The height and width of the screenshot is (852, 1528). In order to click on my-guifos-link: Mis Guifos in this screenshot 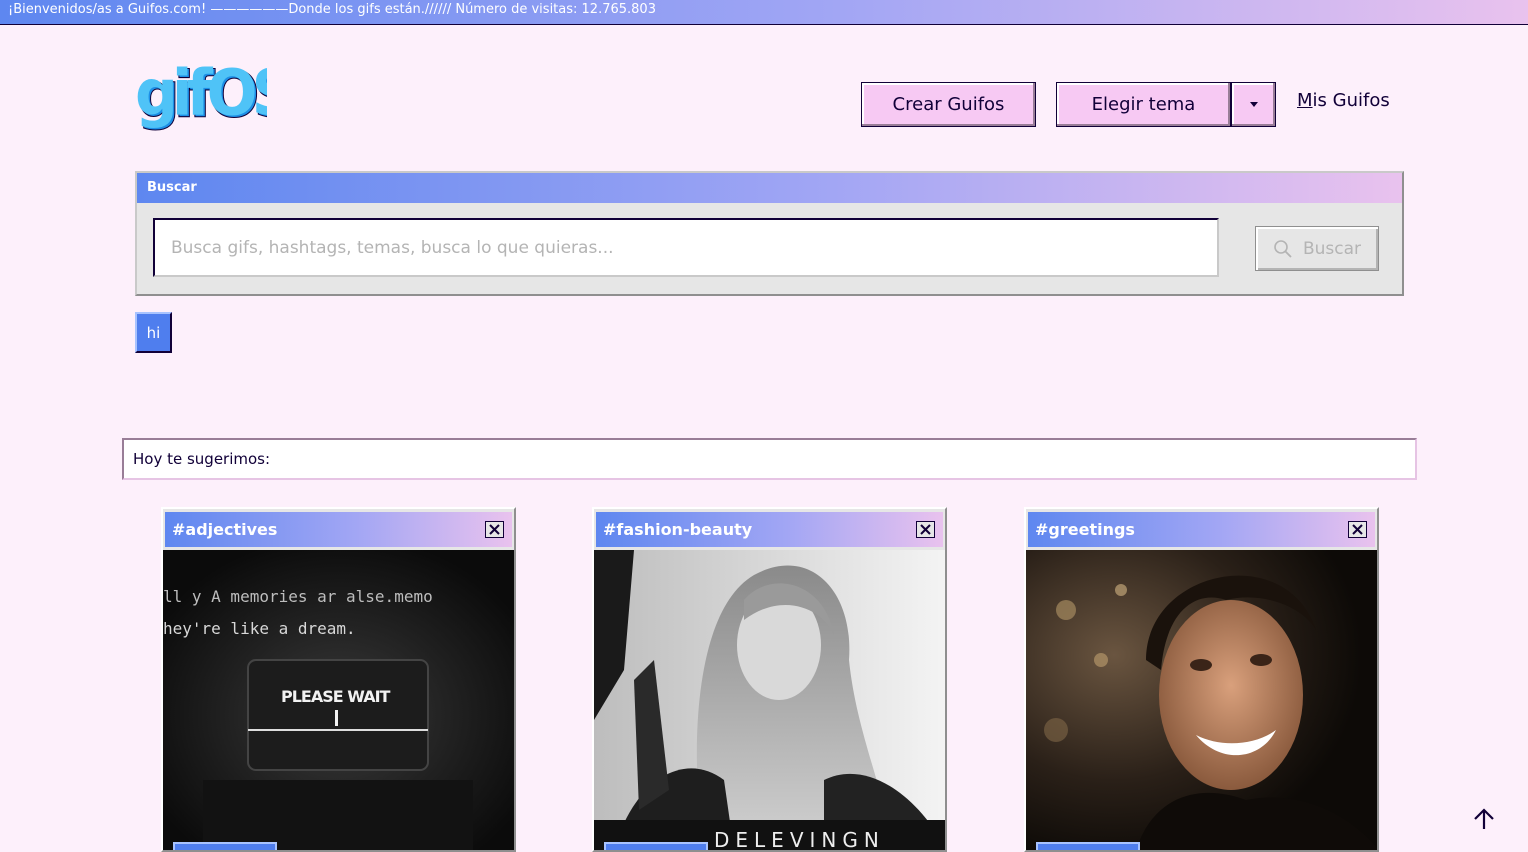, I will do `click(1343, 100)`.